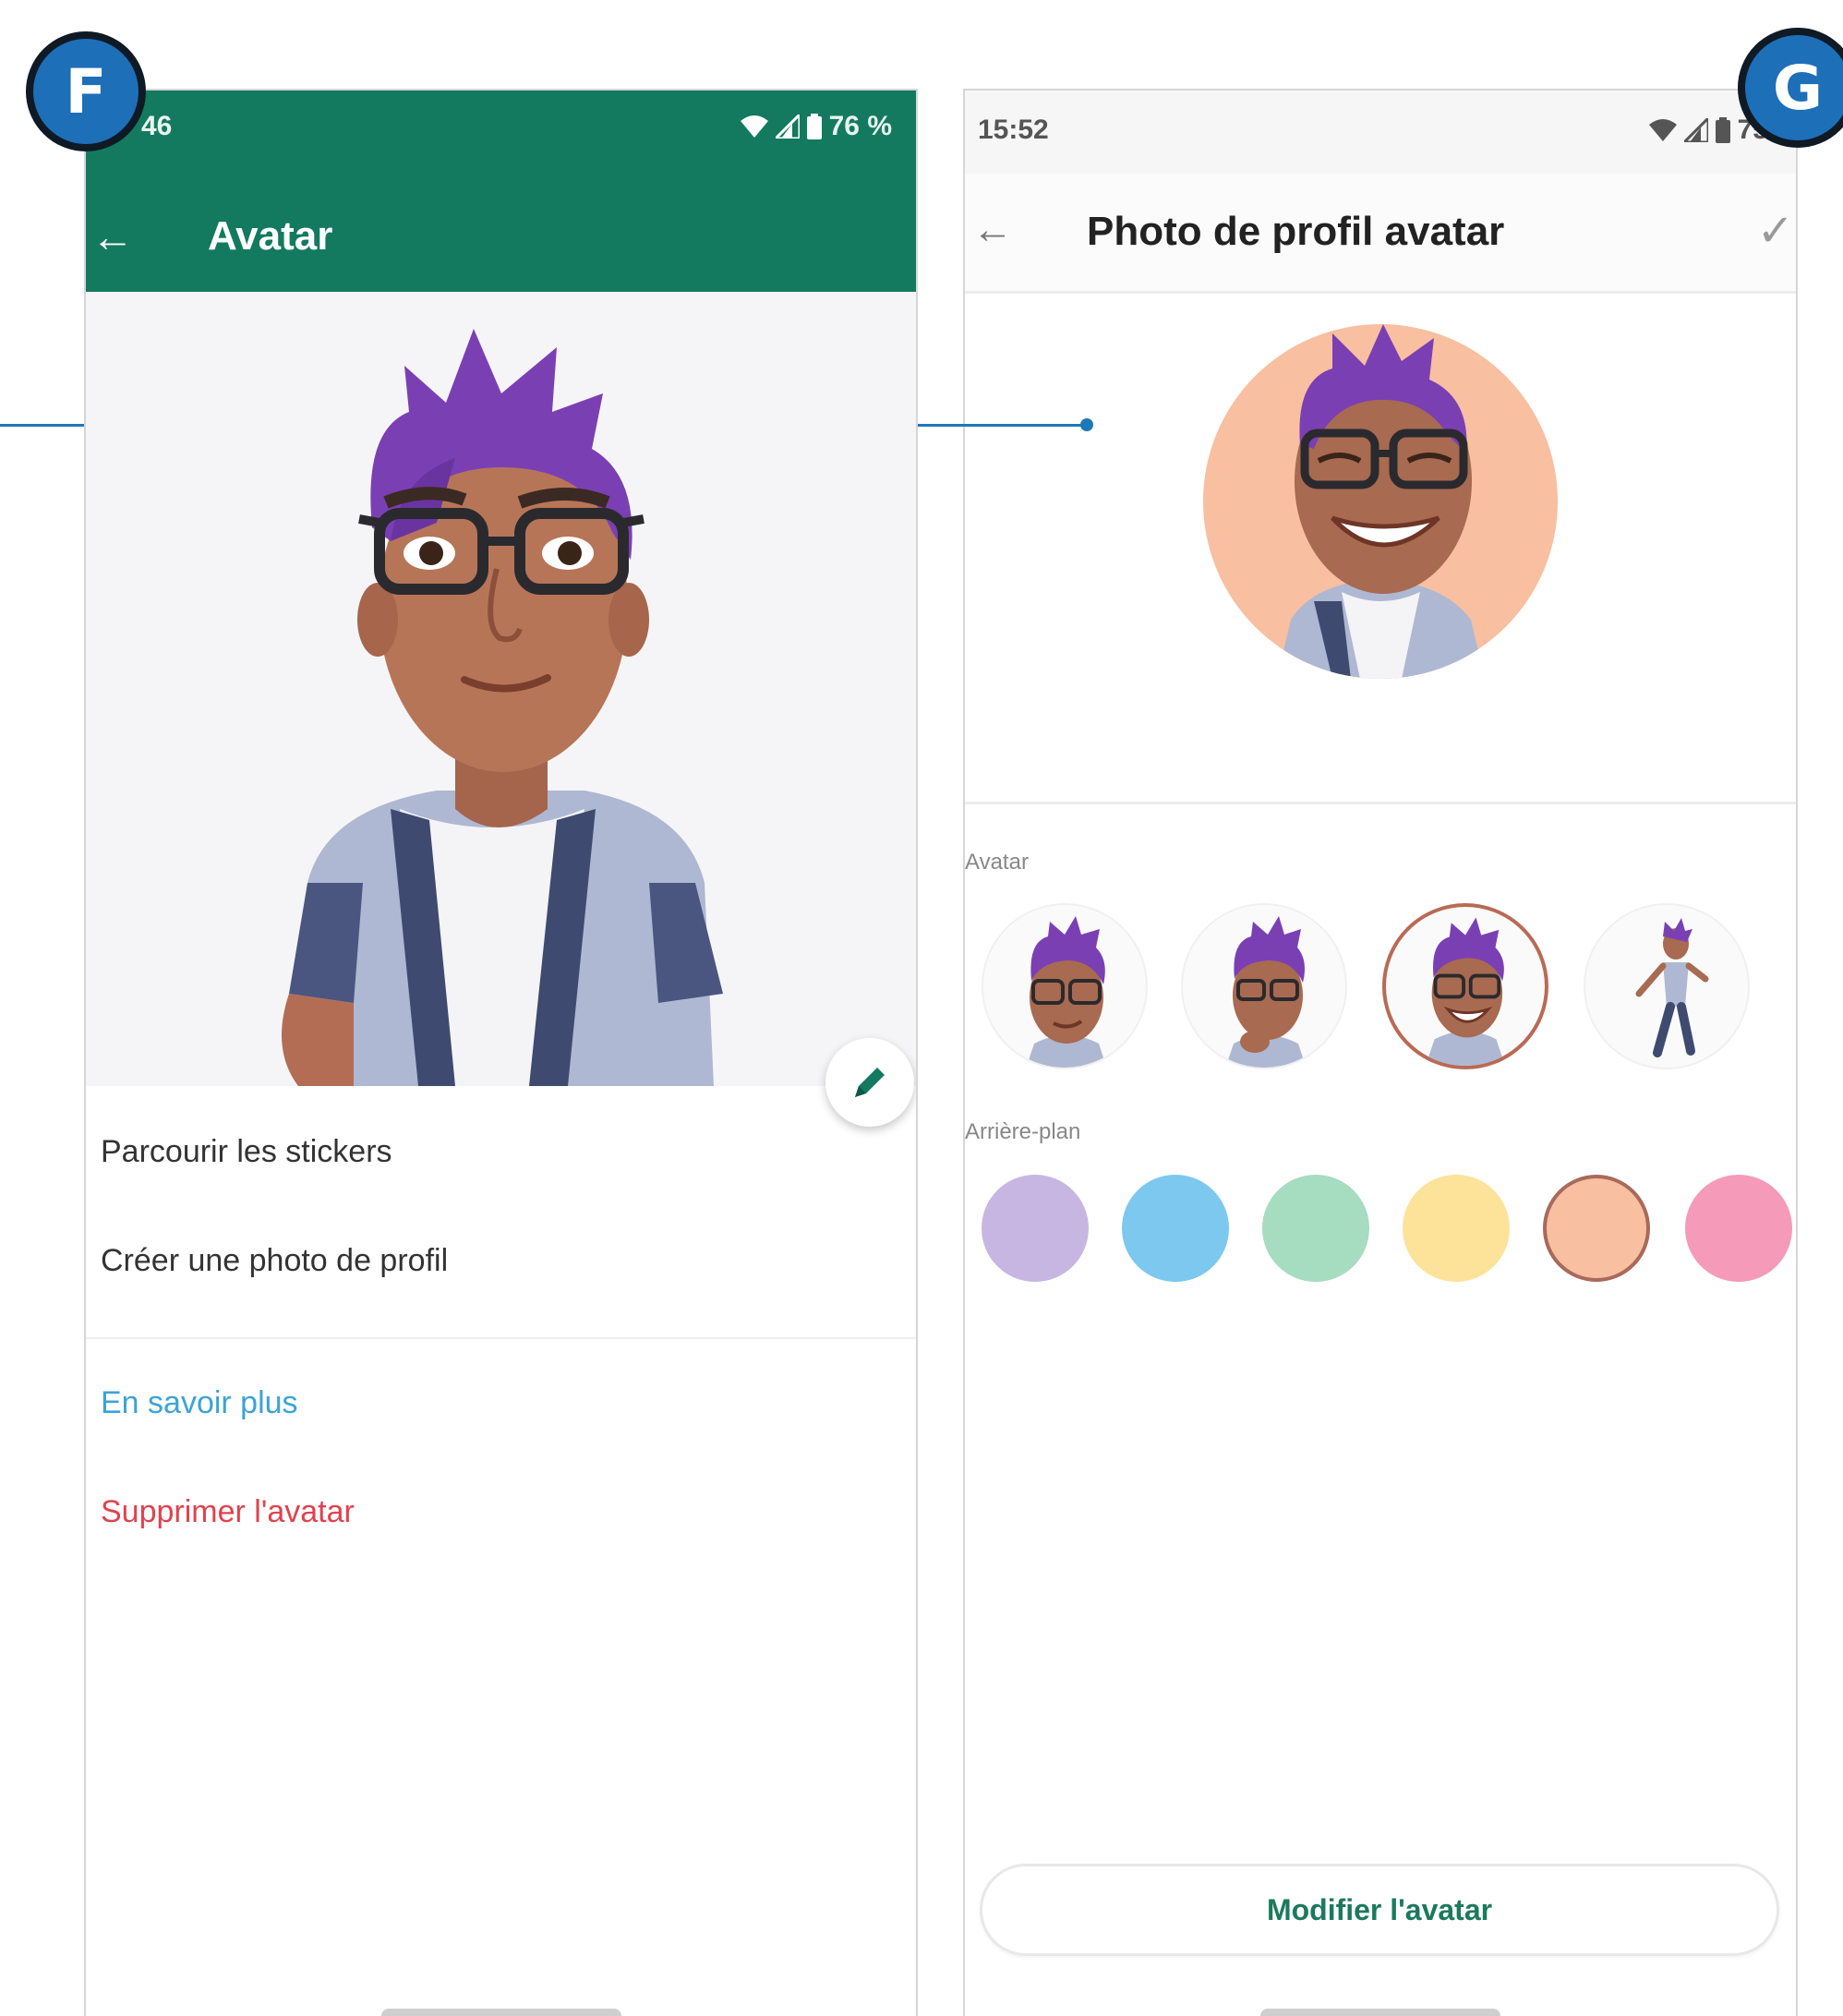 This screenshot has width=1843, height=2016. Describe the element at coordinates (1296, 232) in the screenshot. I see `page-title: Photo de profil avatar` at that location.